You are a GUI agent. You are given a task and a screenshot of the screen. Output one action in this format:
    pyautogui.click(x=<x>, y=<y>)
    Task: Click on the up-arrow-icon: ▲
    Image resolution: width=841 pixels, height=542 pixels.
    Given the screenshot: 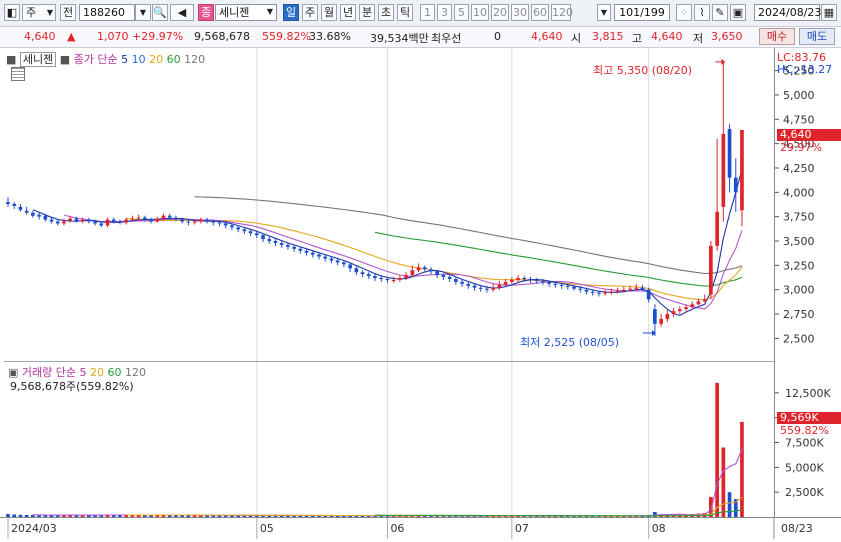 What is the action you would take?
    pyautogui.click(x=71, y=36)
    